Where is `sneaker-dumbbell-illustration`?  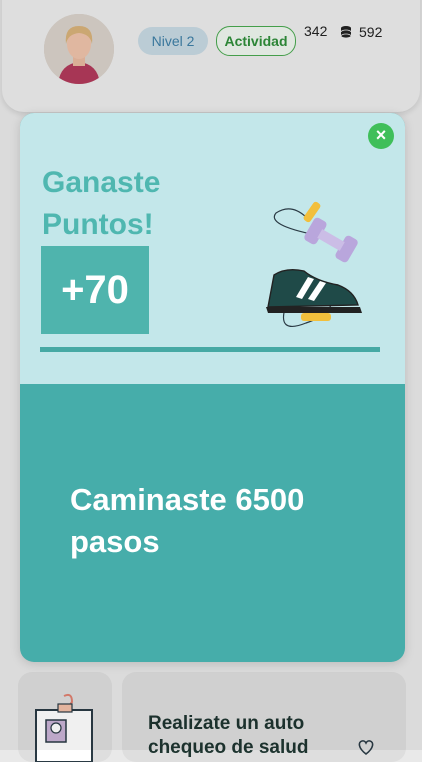
sneaker-dumbbell-illustration is located at coordinates (314, 264).